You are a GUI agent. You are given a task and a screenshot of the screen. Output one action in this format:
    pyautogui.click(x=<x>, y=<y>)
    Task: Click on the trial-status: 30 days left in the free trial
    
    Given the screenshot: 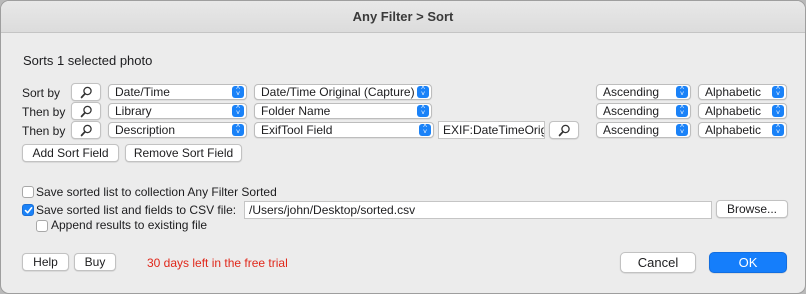 What is the action you would take?
    pyautogui.click(x=217, y=263)
    